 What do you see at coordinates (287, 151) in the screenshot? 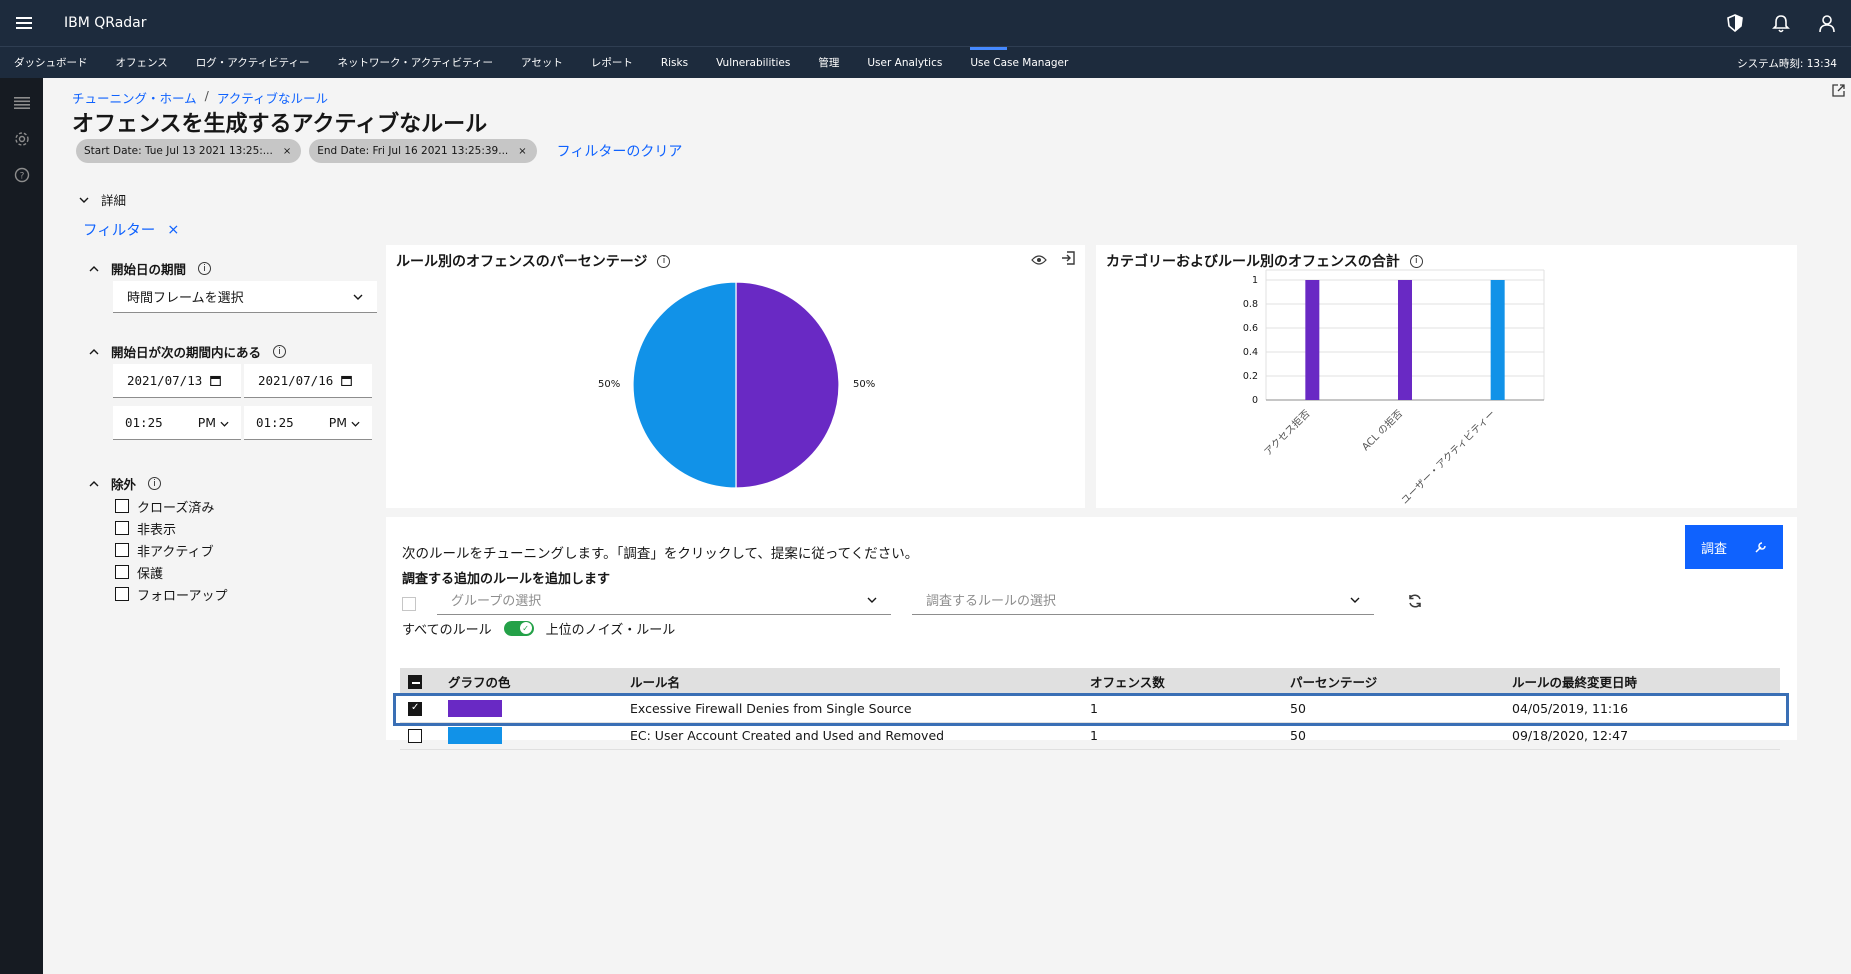
I see `start-date-chip-close-icon: ×` at bounding box center [287, 151].